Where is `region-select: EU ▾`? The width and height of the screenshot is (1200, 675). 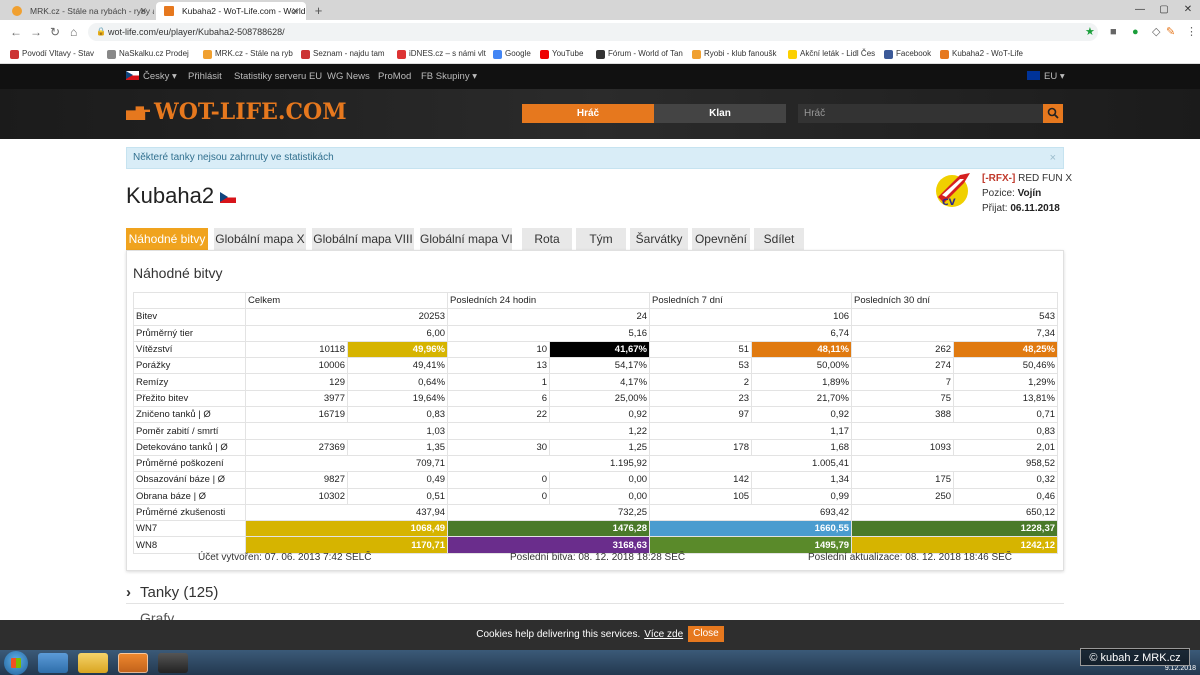 region-select: EU ▾ is located at coordinates (1046, 76).